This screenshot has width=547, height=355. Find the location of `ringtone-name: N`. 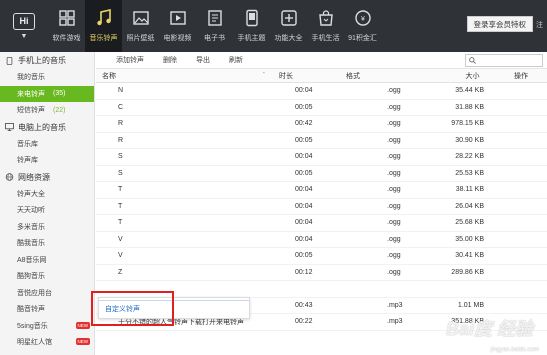

ringtone-name: N is located at coordinates (121, 91).